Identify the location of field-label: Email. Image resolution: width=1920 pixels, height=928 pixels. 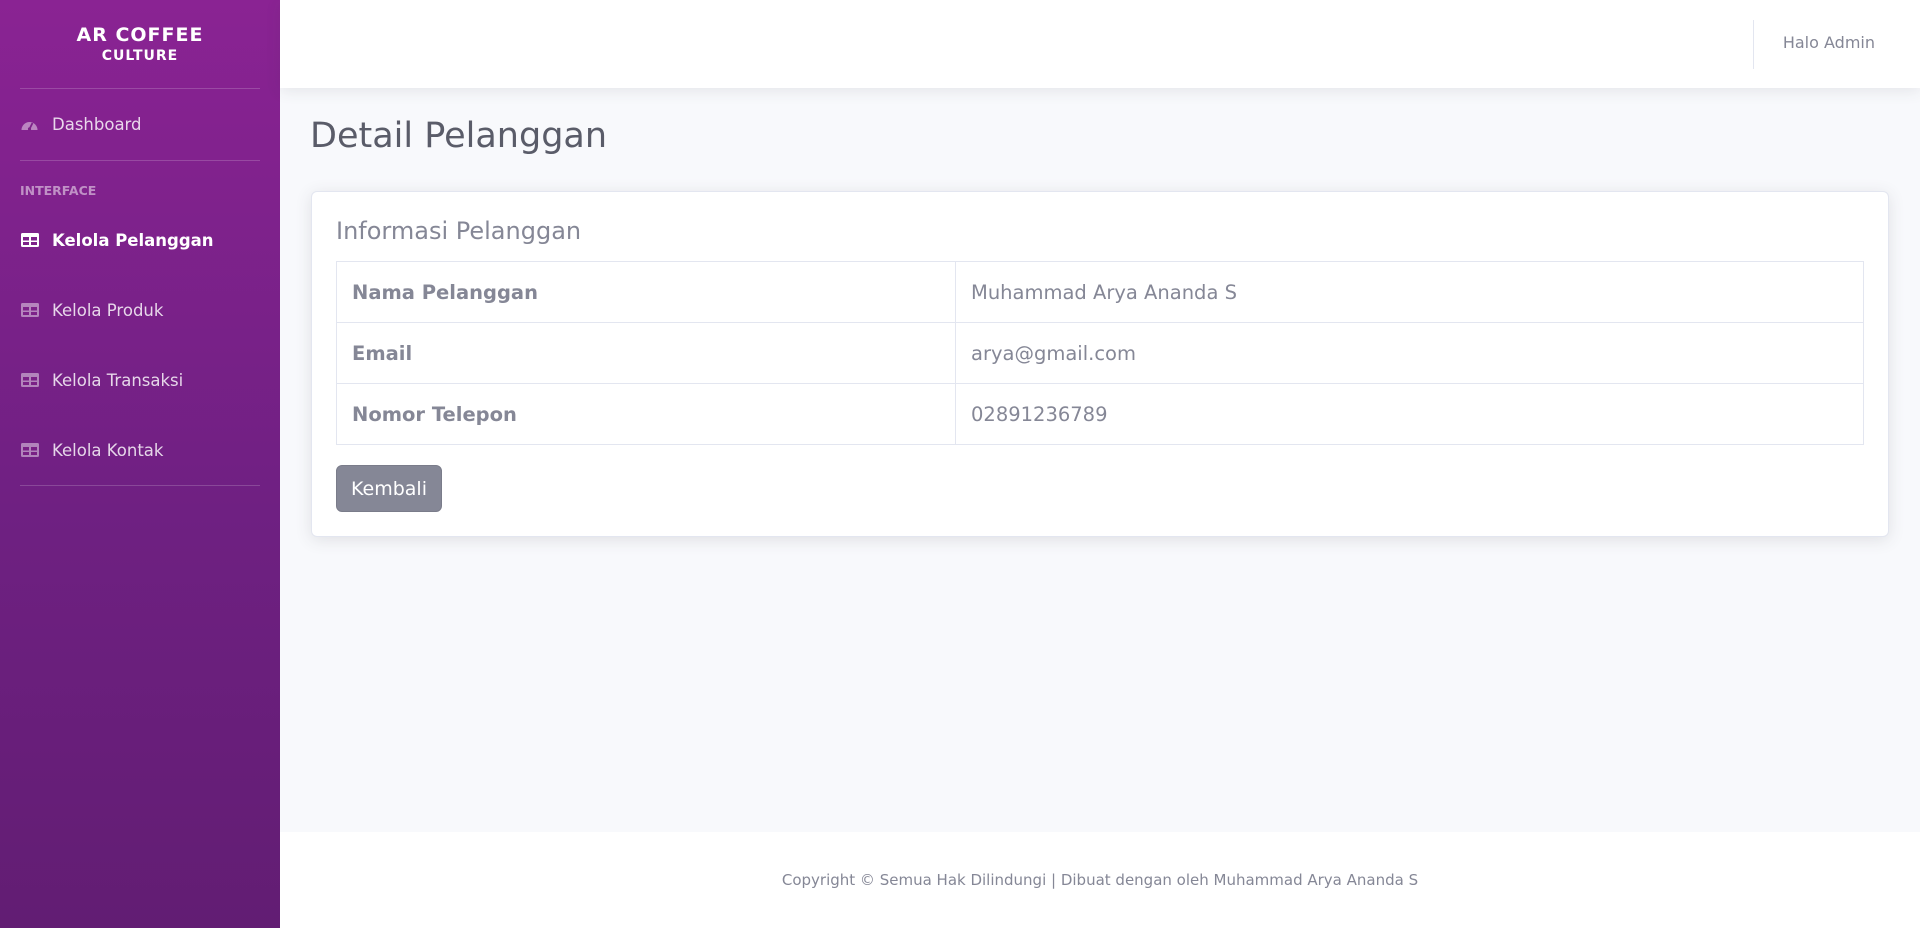
(646, 353).